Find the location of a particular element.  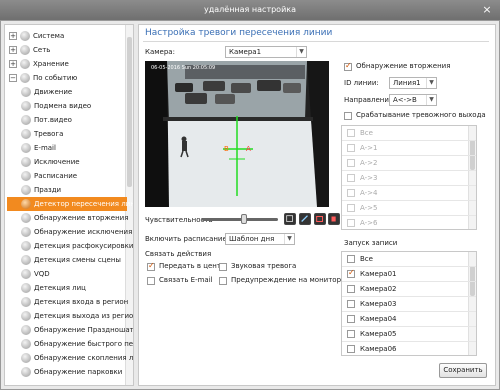

list-item: A->1 is located at coordinates (409, 148).